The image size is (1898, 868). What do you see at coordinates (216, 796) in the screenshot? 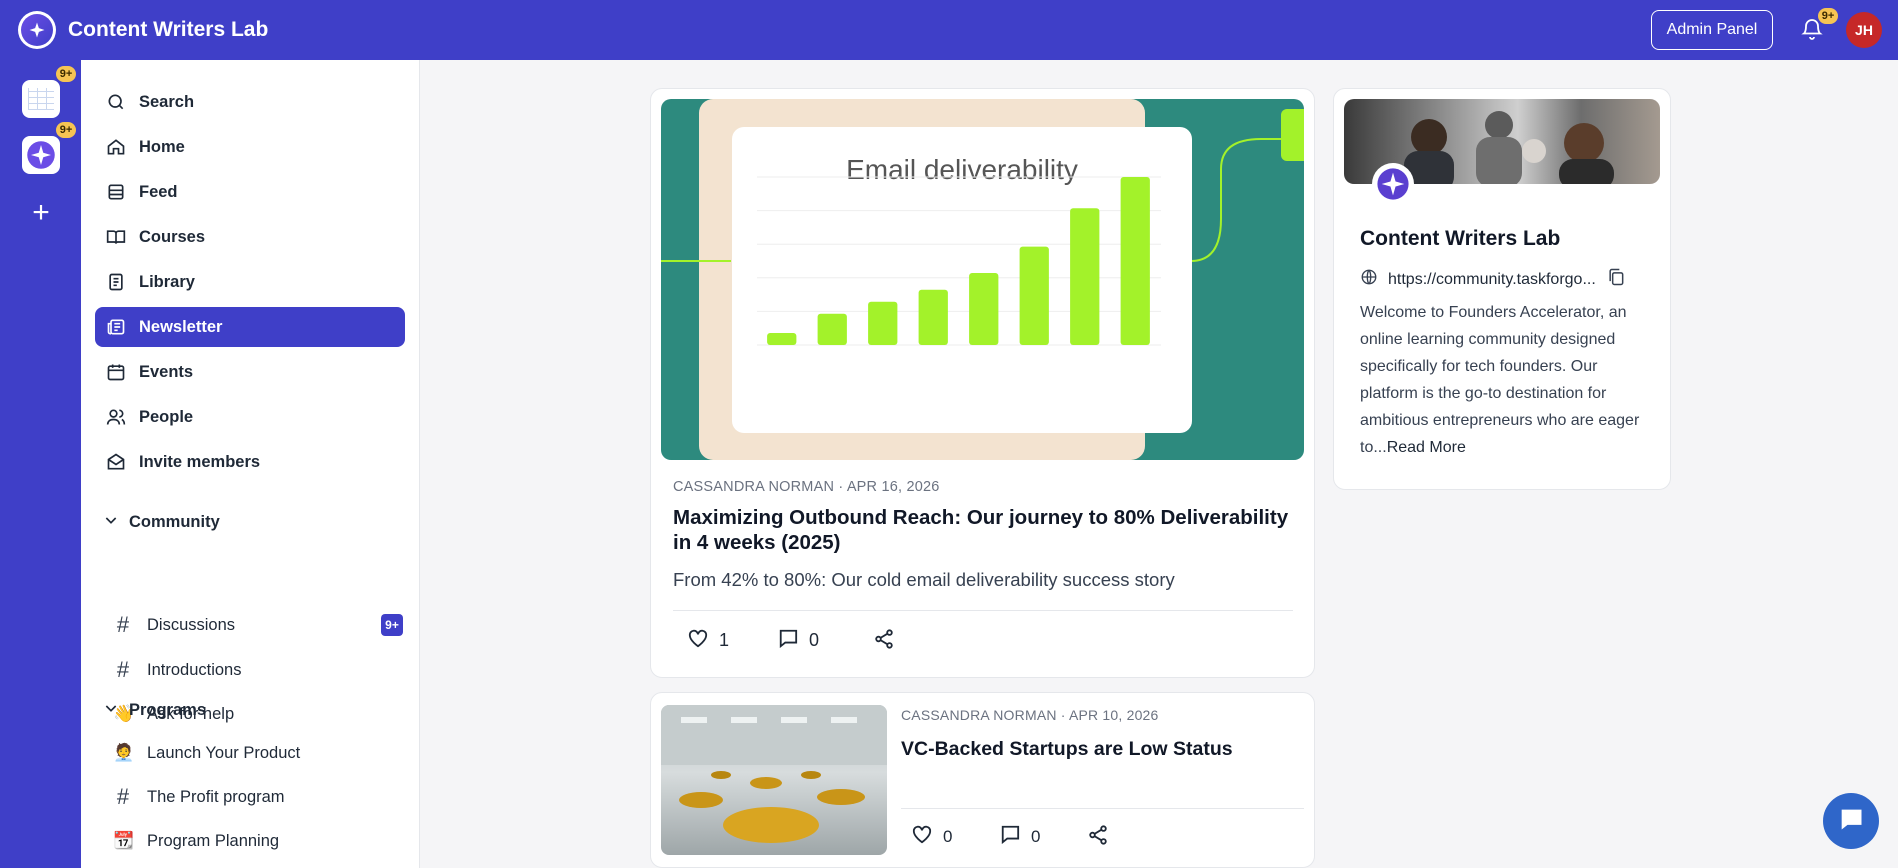
I see `sidebar-item-label: The Profit program` at bounding box center [216, 796].